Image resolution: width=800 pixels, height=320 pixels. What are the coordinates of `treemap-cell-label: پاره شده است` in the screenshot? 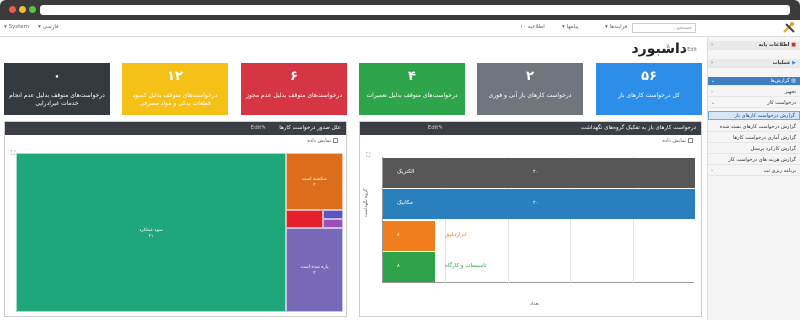 It's located at (314, 267).